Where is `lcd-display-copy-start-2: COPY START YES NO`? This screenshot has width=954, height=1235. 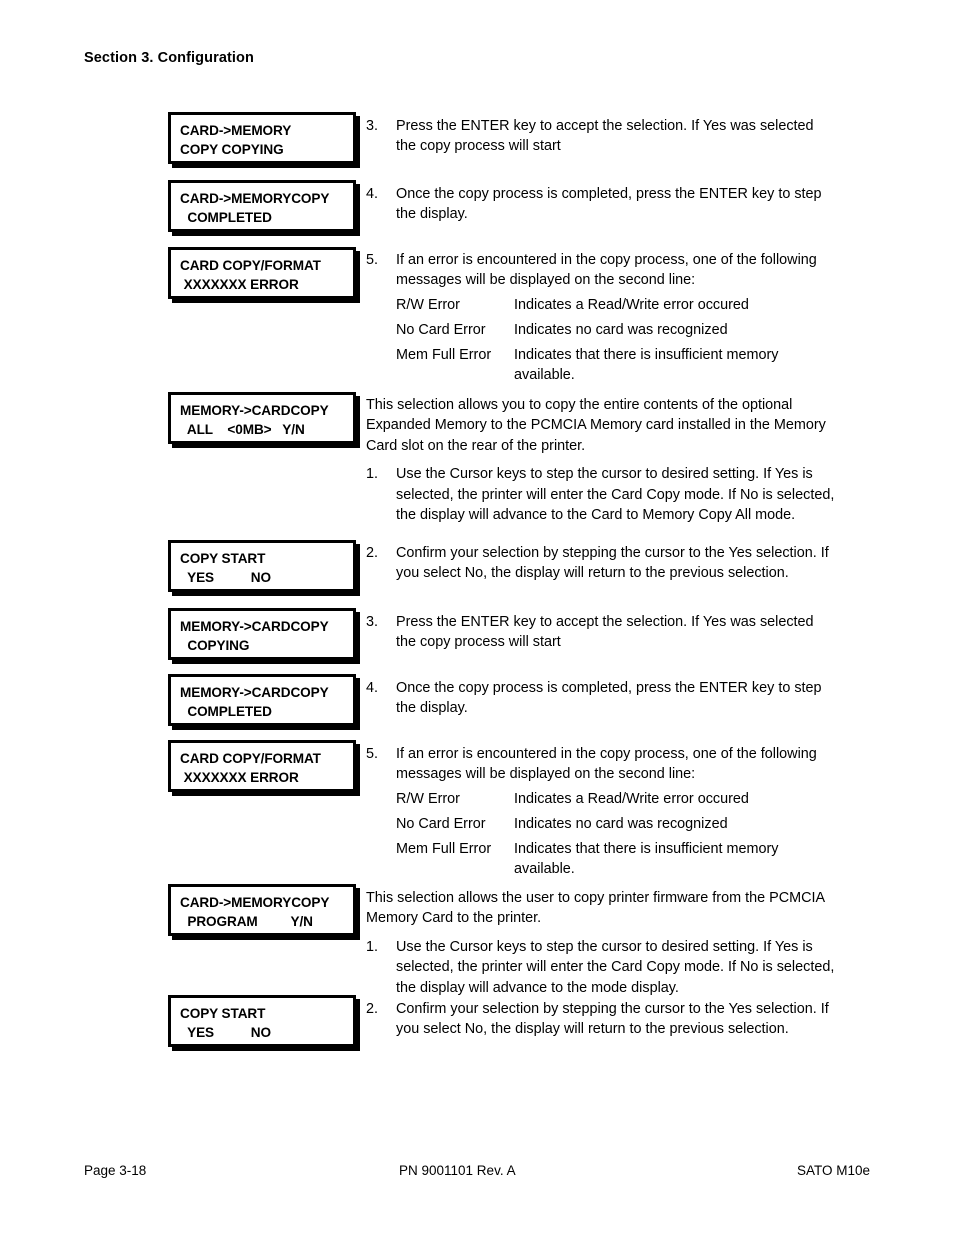
lcd-display-copy-start-2: COPY START YES NO is located at coordinates (262, 1021).